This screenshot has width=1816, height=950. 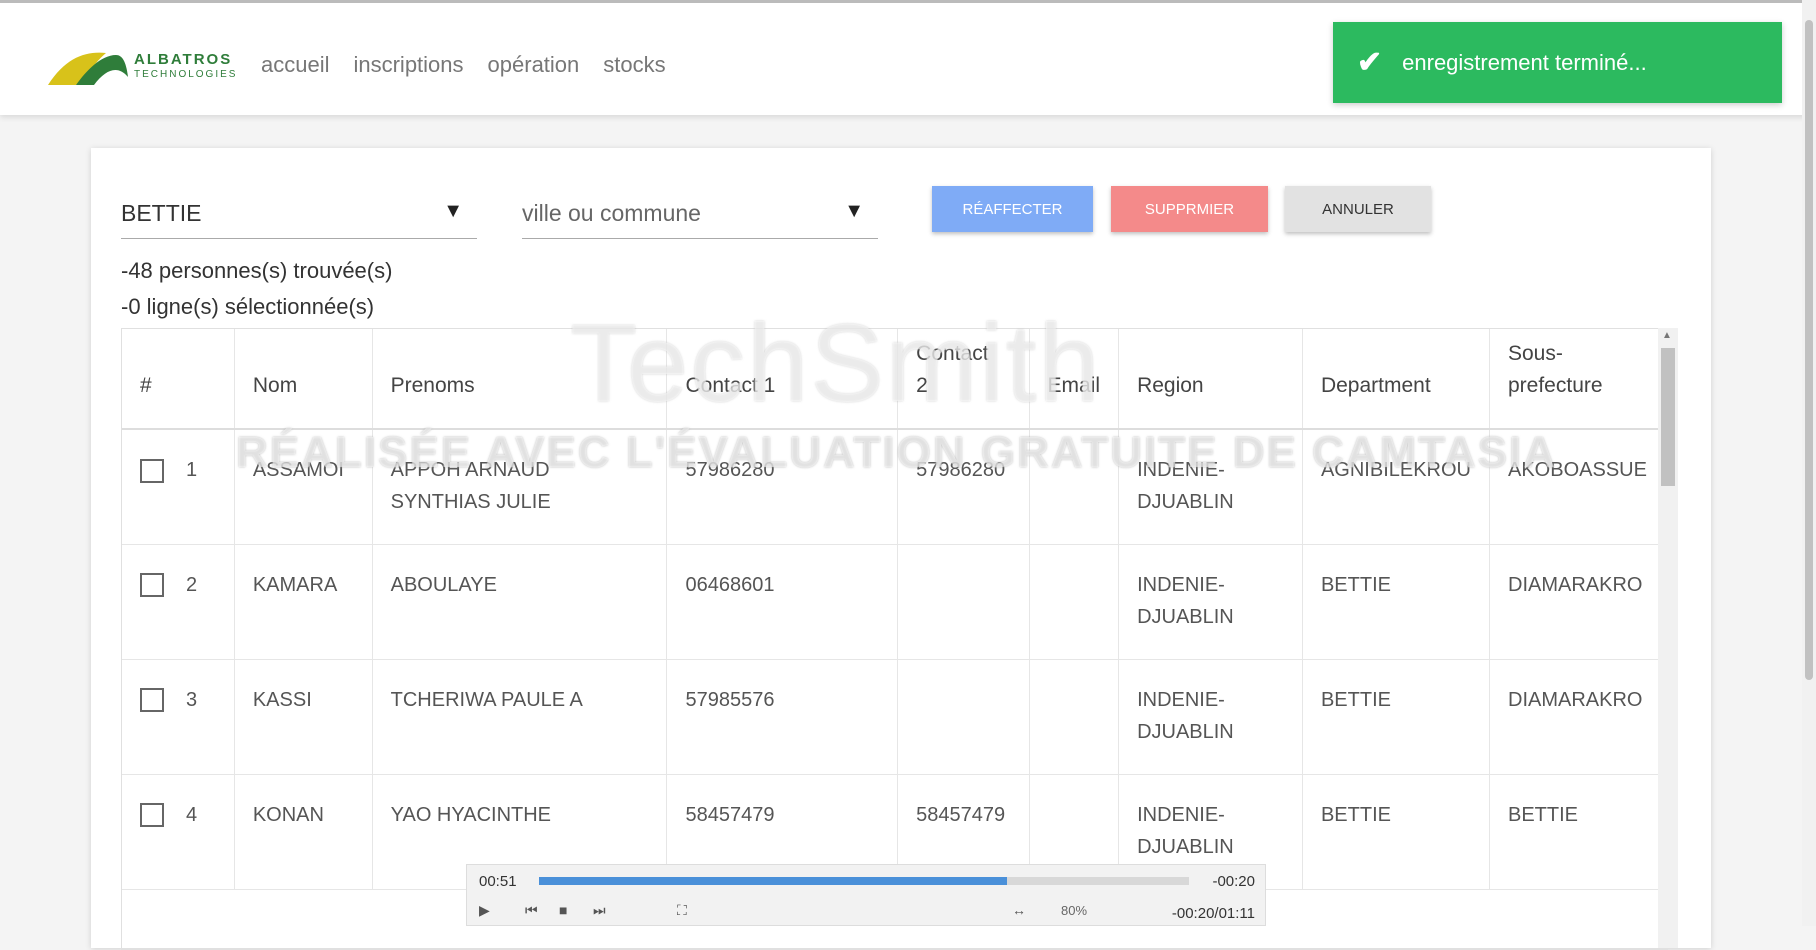 What do you see at coordinates (1396, 379) in the screenshot?
I see `col-department: Department` at bounding box center [1396, 379].